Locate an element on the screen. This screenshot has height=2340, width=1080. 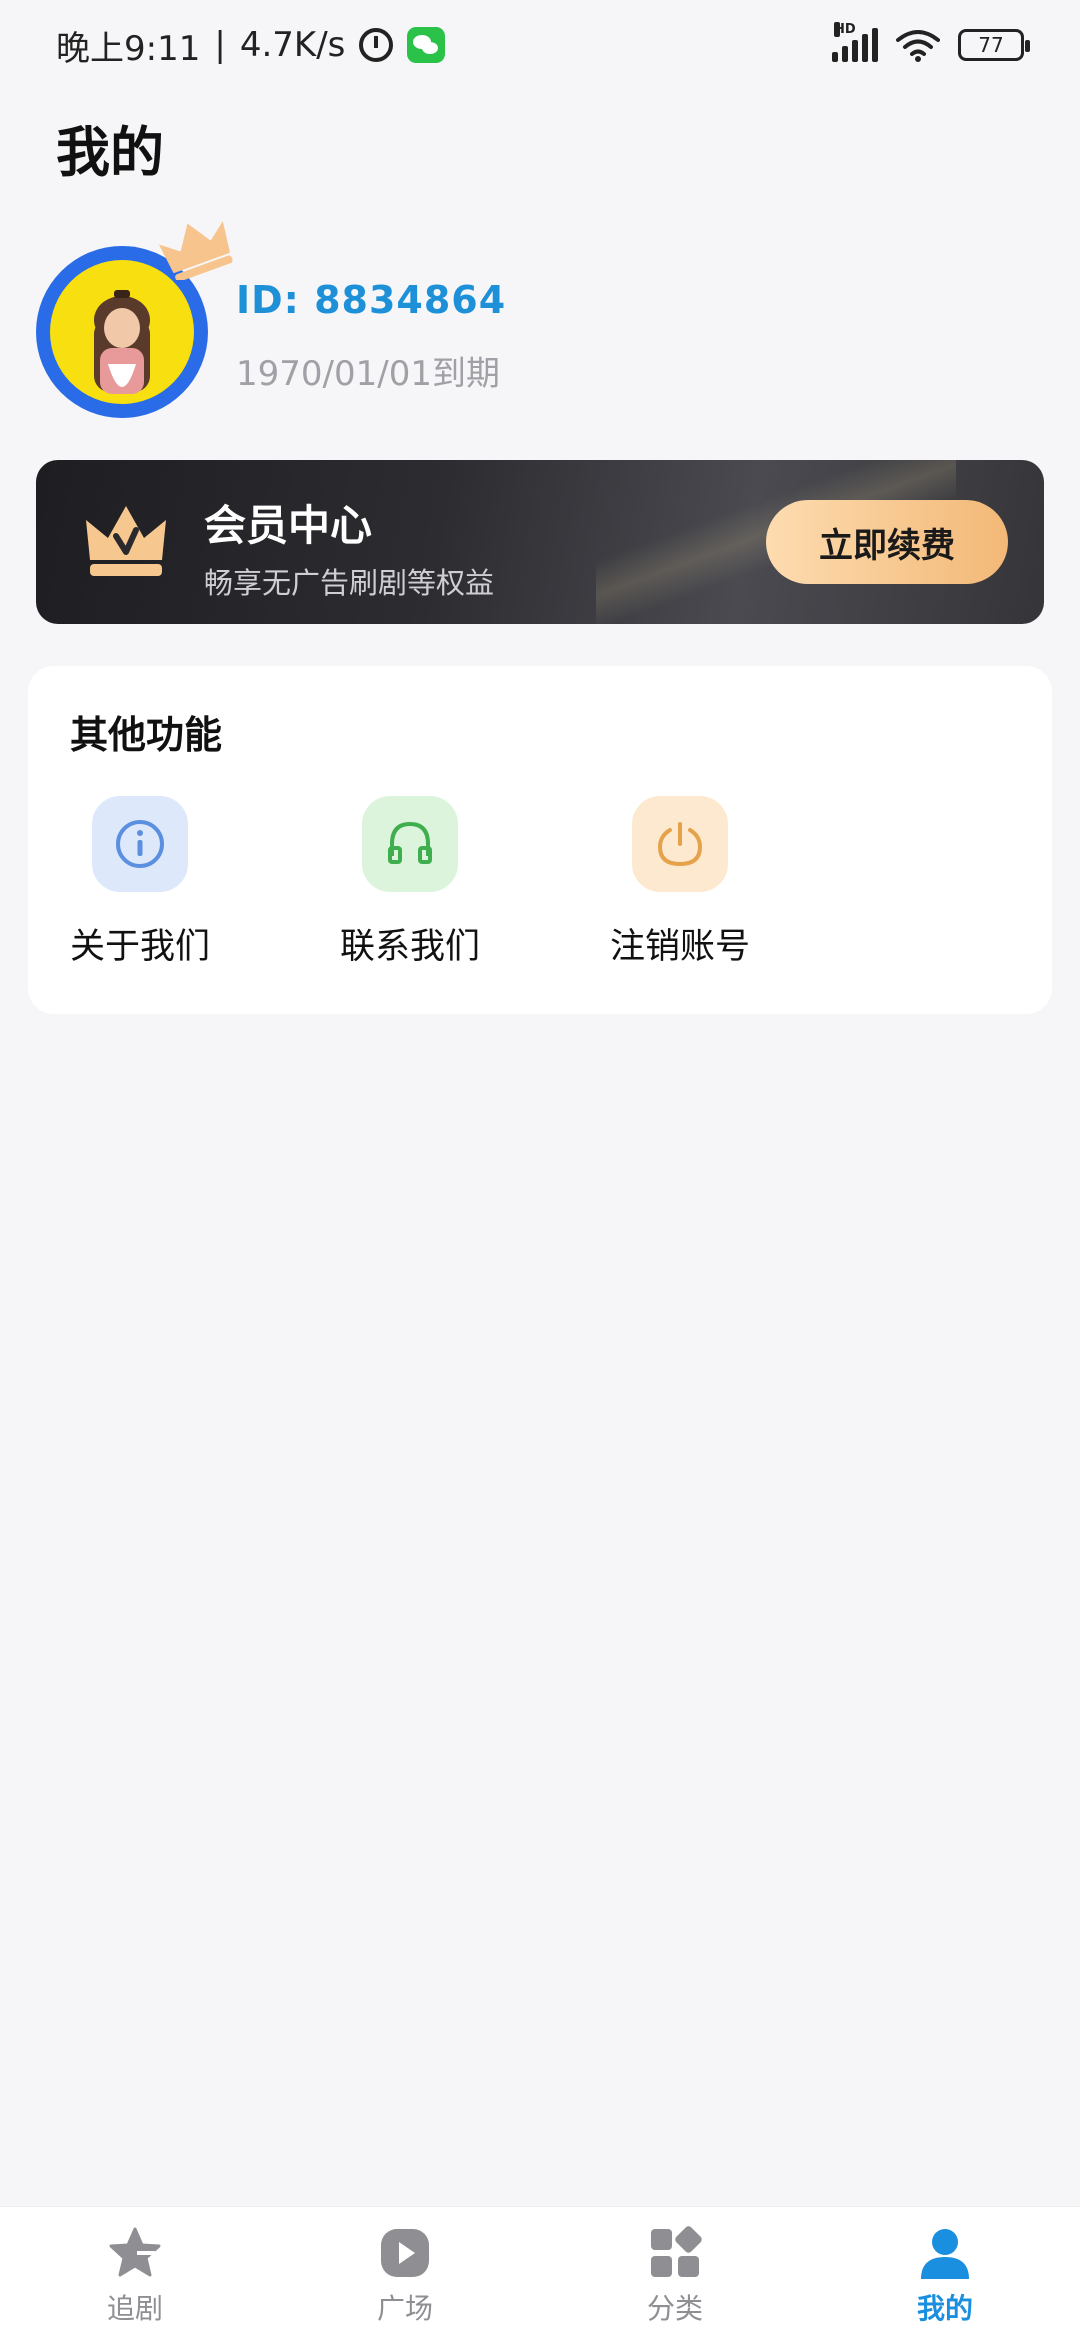
status-bar: 晚上9:11 | 4.7K/s HD 77 is located at coordinates (540, 45).